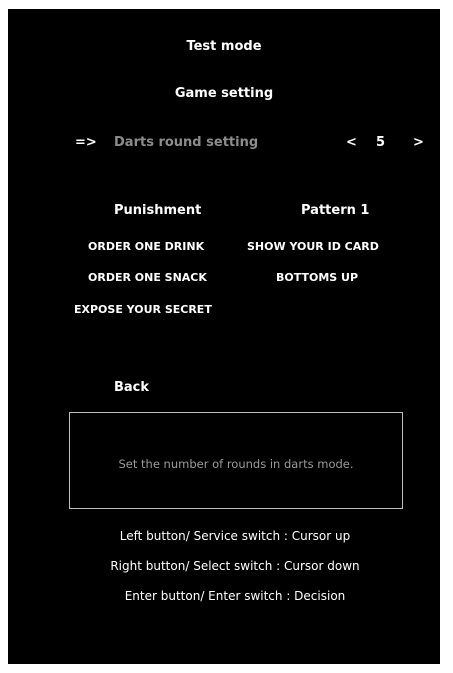 Image resolution: width=453 pixels, height=673 pixels. I want to click on page-title: Test mode, so click(224, 46).